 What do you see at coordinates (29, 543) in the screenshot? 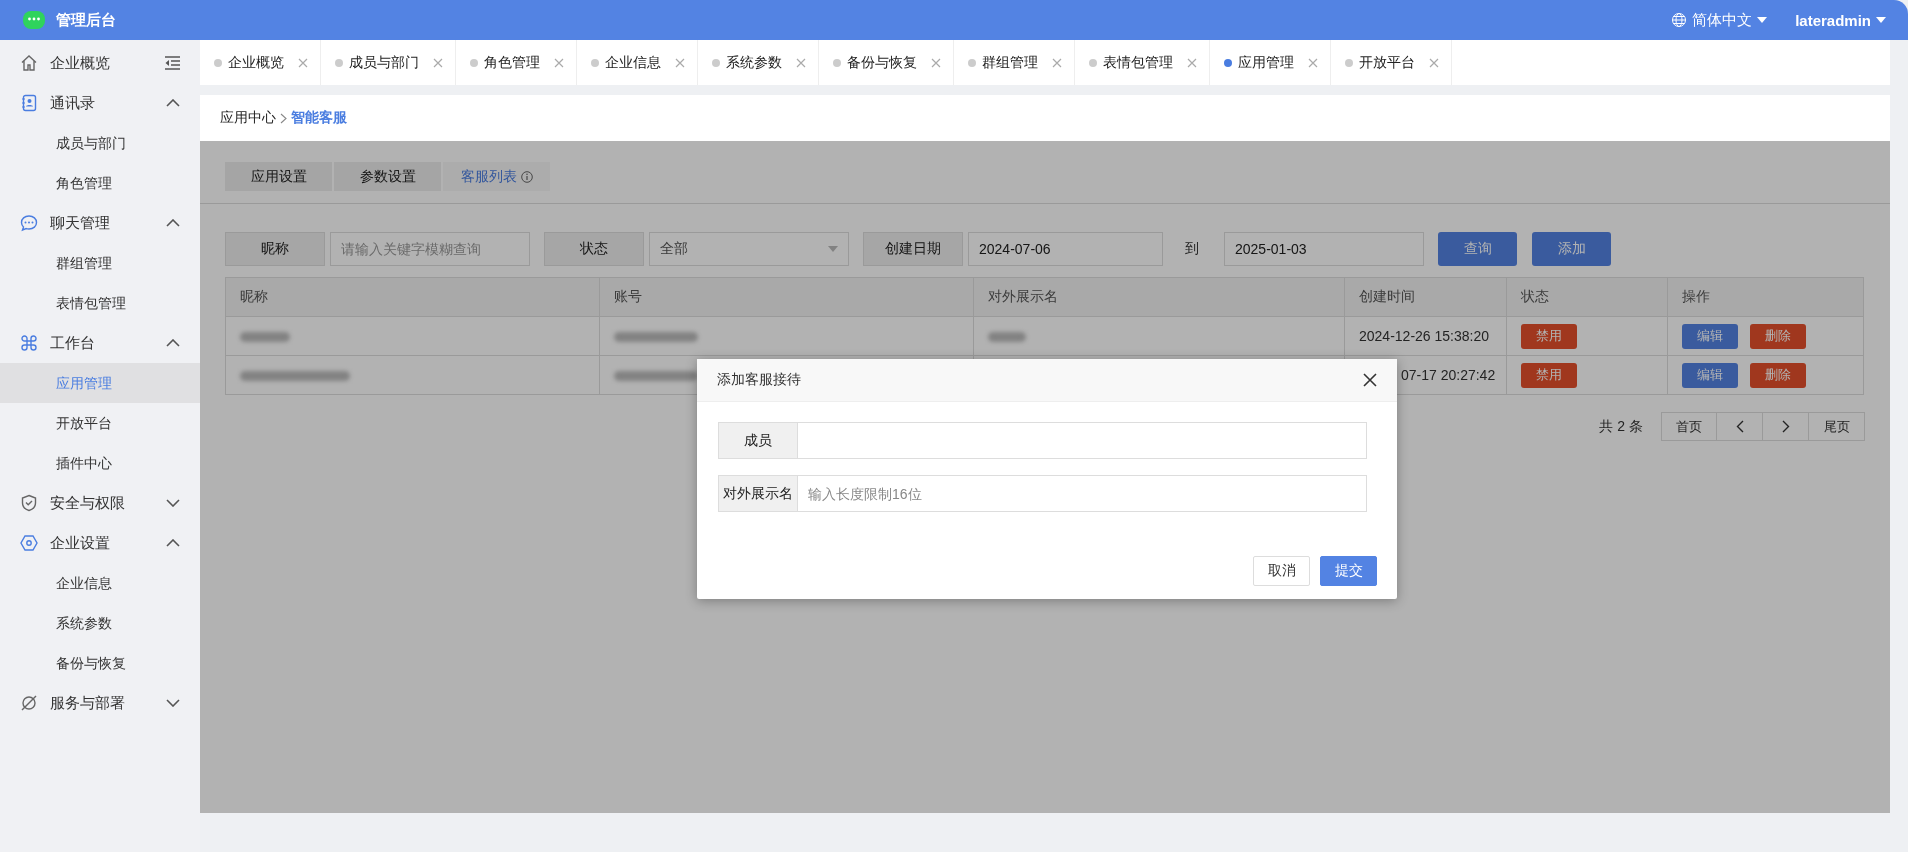
I see `hexagon-icon` at bounding box center [29, 543].